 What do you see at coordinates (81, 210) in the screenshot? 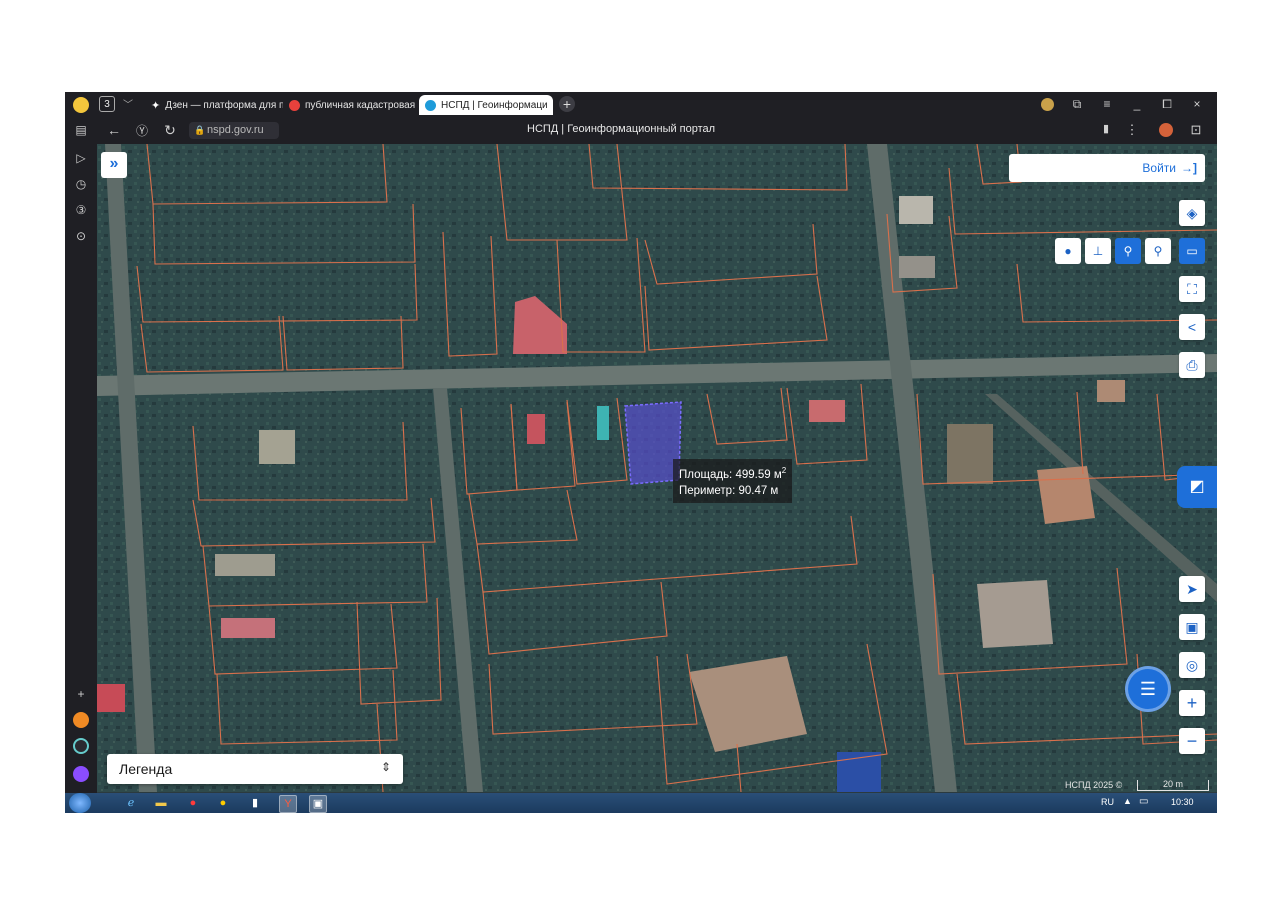
I see `tabs-icon: ③` at bounding box center [81, 210].